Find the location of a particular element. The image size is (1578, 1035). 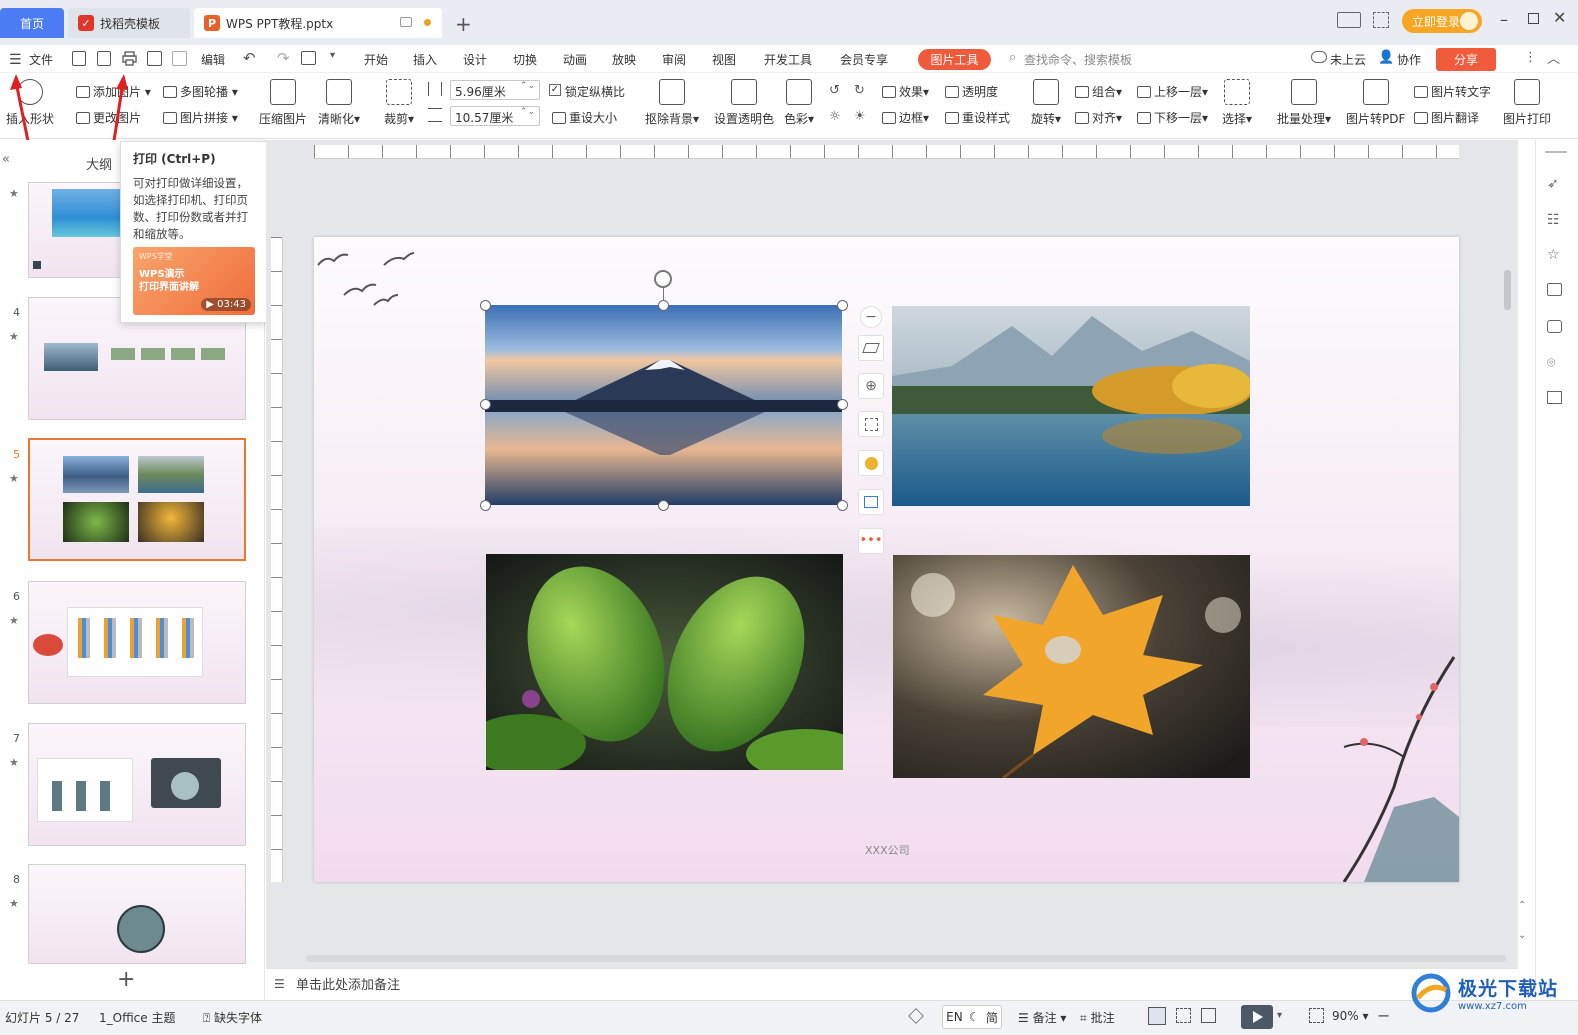

menu-developer: 开发工具 is located at coordinates (788, 59).